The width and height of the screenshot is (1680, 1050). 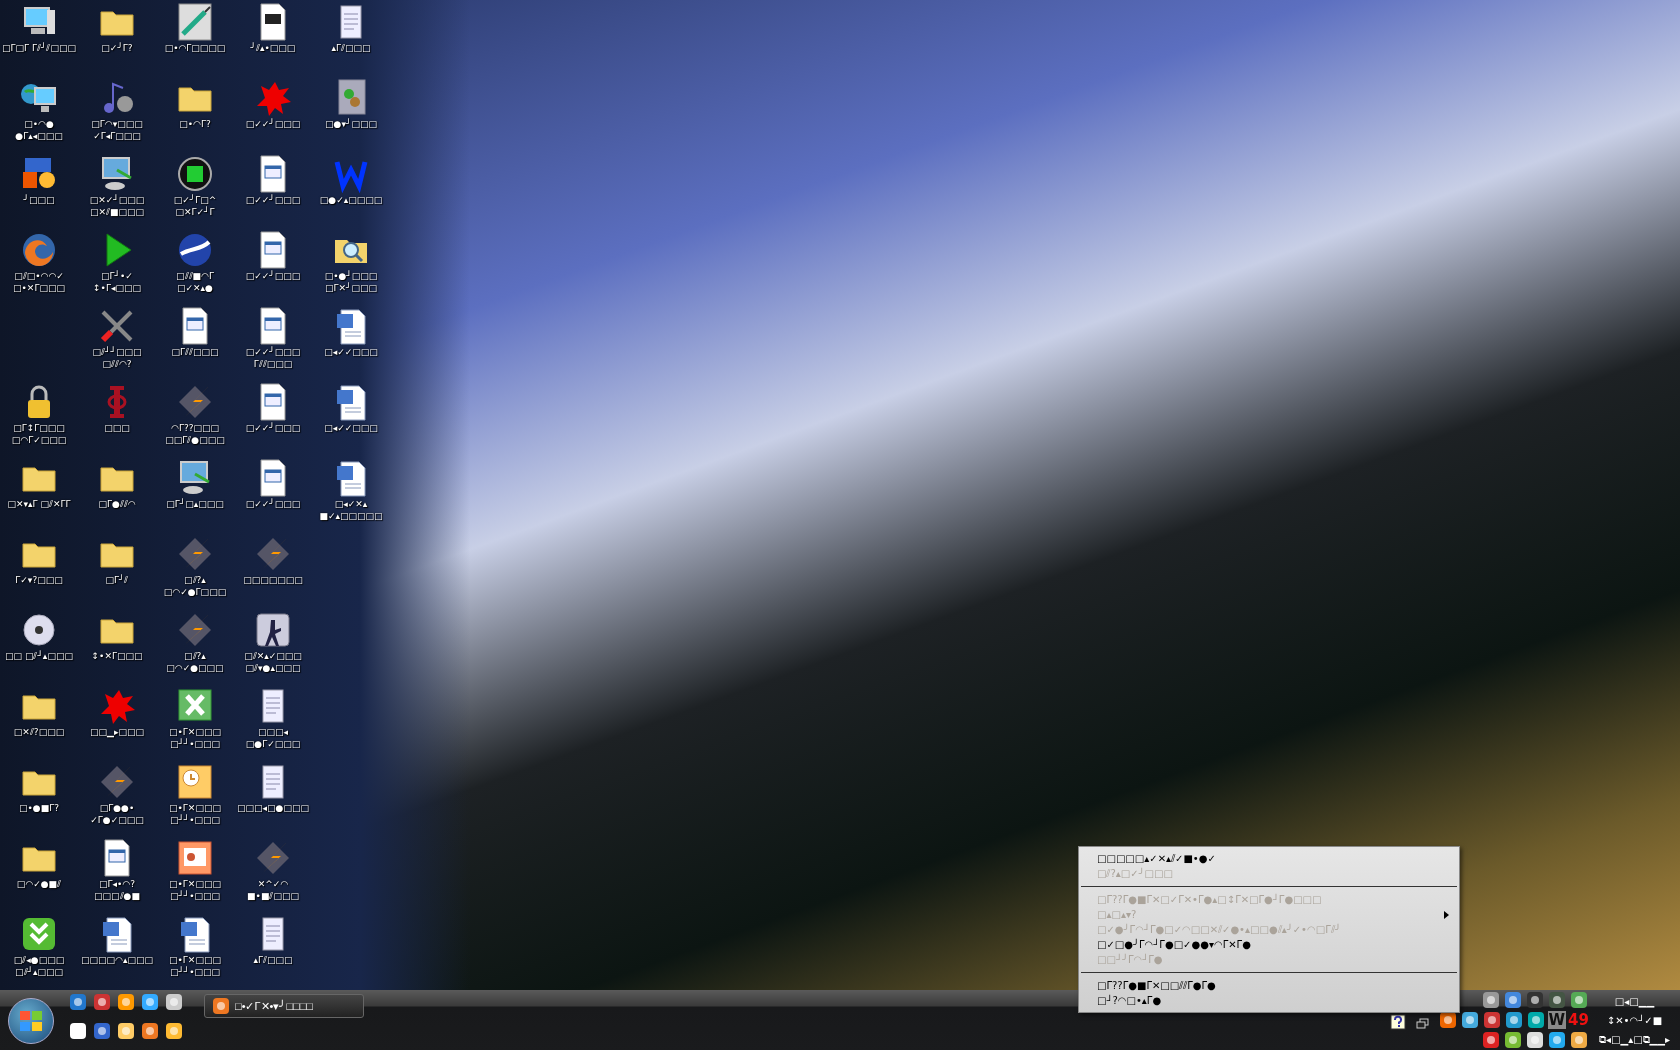 I want to click on icon-label: □✓✓╯□□□ Γ⫽⫽□□□, so click(x=273, y=358).